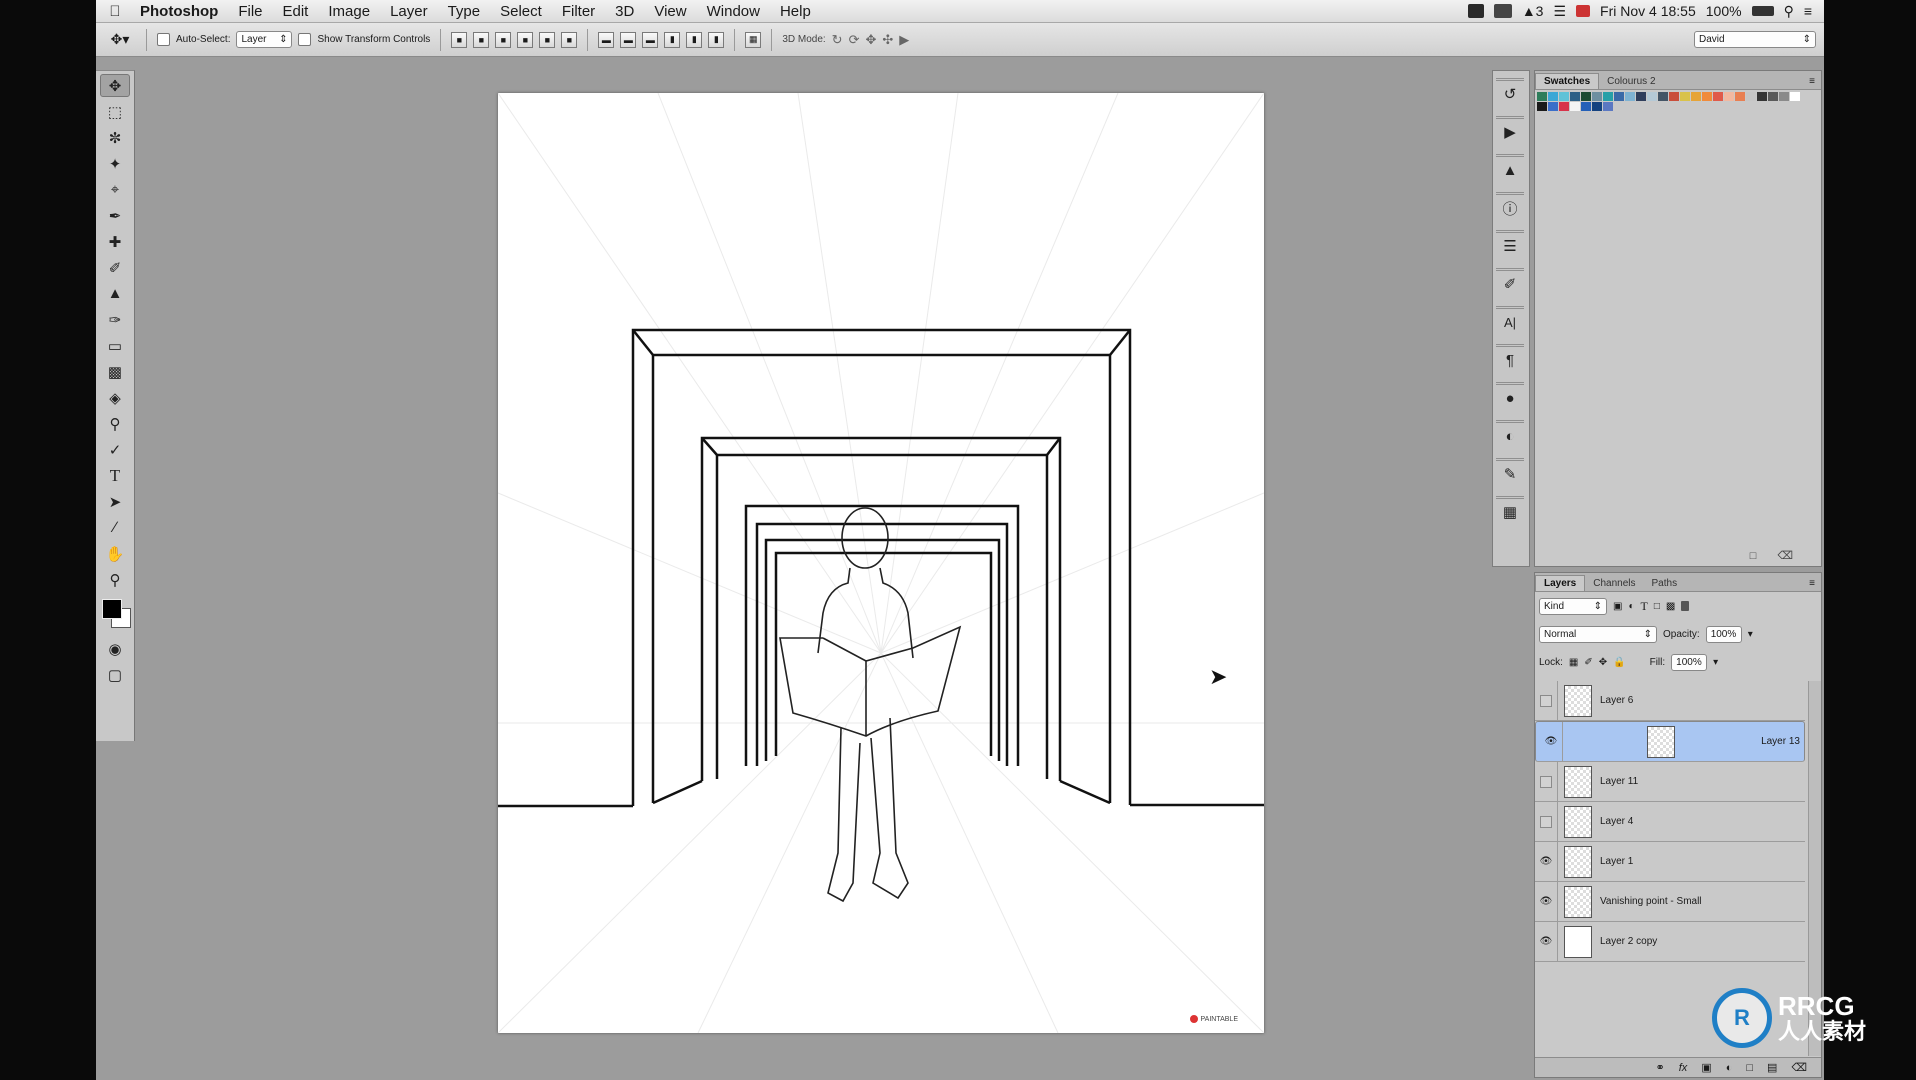 Image resolution: width=1916 pixels, height=1080 pixels. Describe the element at coordinates (115, 527) in the screenshot. I see `line-tool-icon: ∕` at that location.